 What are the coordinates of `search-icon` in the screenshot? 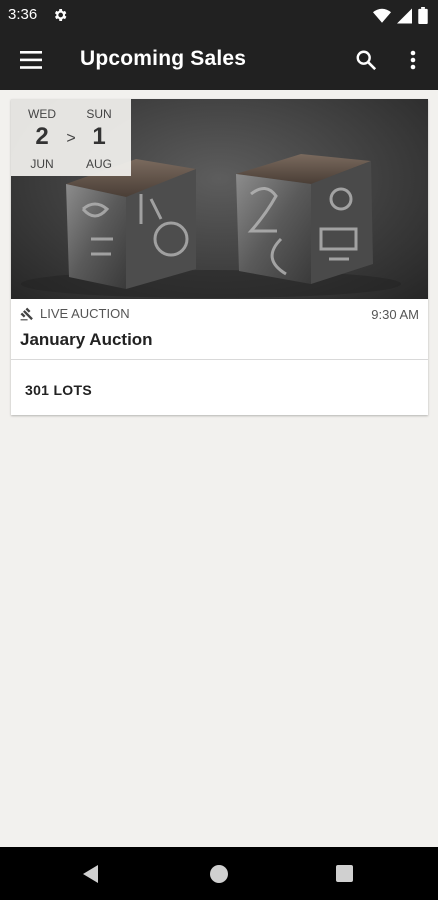 It's located at (366, 60).